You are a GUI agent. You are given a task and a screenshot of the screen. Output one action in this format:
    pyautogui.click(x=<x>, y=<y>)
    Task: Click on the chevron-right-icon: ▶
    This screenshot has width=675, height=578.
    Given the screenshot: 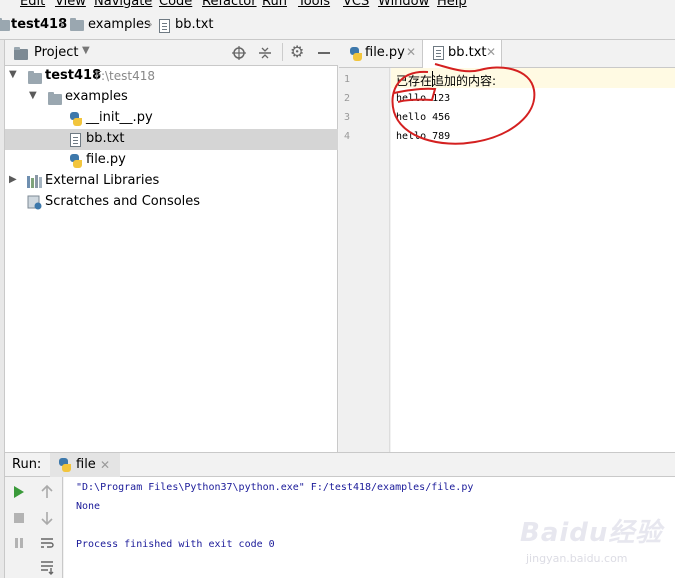 What is the action you would take?
    pyautogui.click(x=13, y=179)
    